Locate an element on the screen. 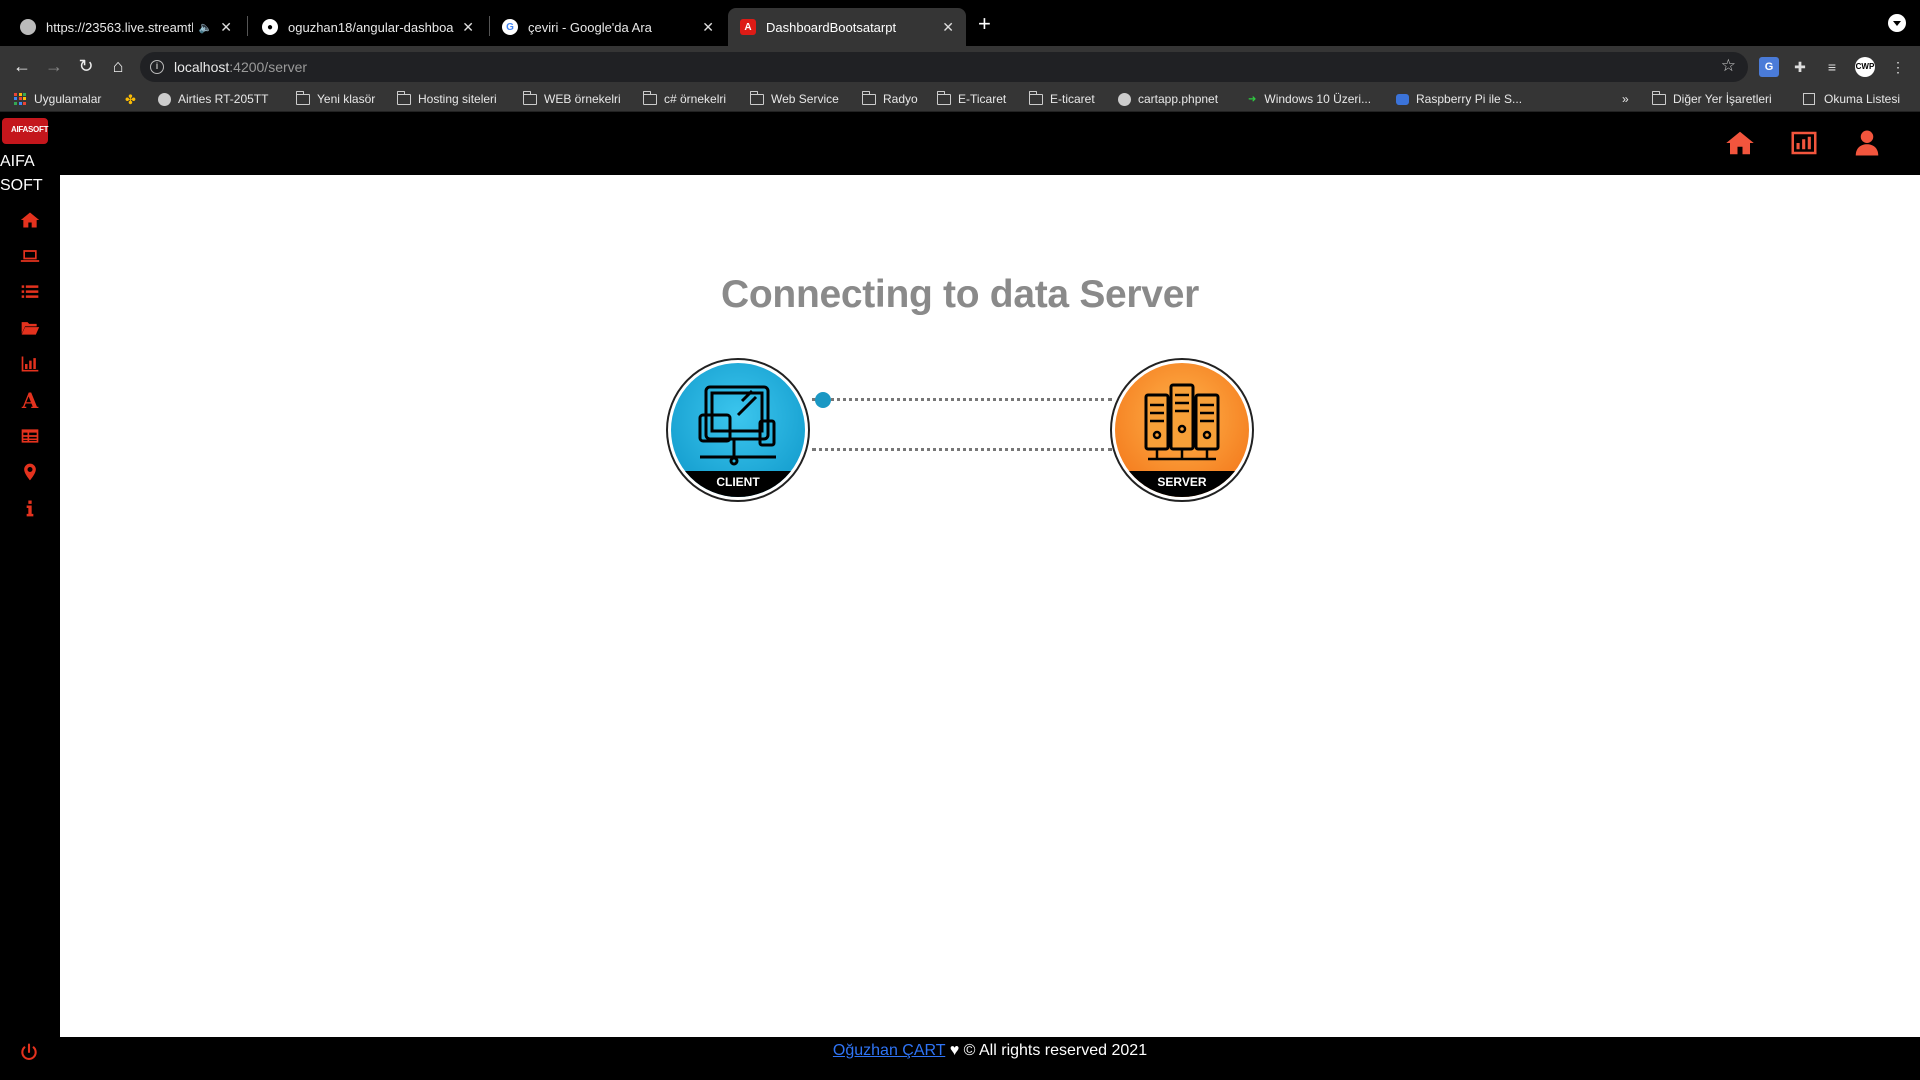 This screenshot has width=1920, height=1080. client-node: CLIENT is located at coordinates (738, 430).